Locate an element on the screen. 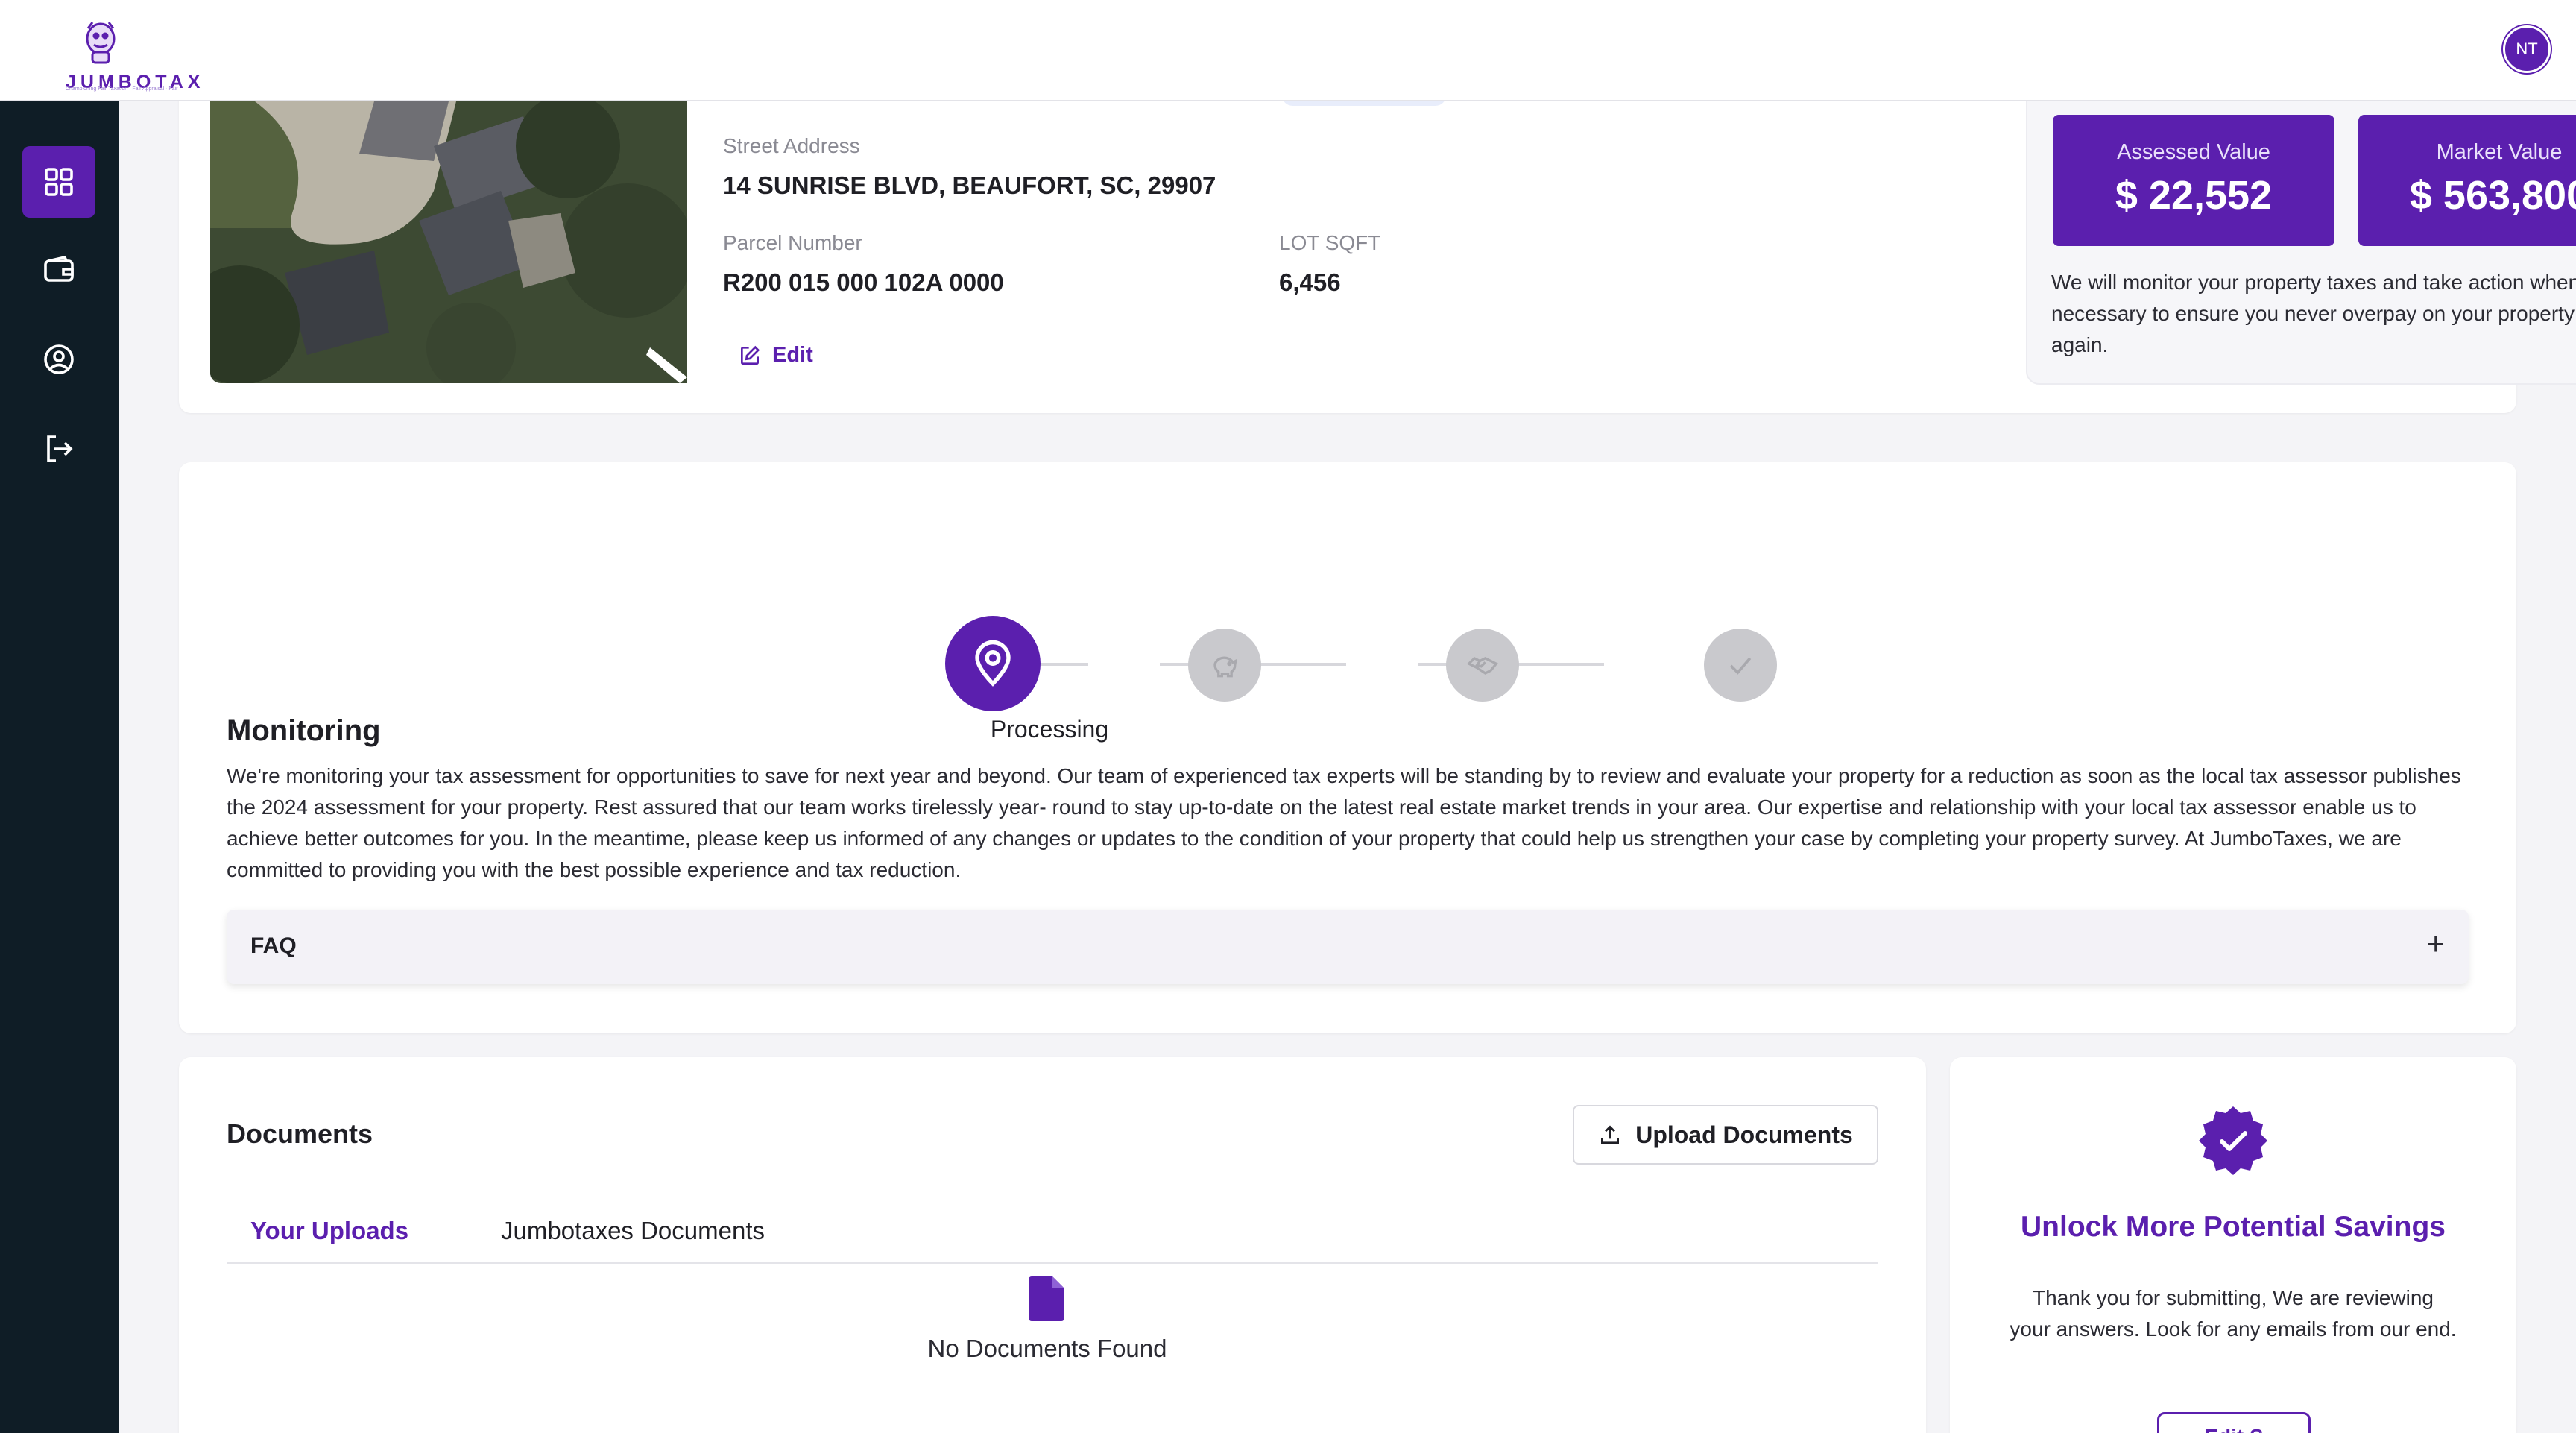 This screenshot has width=2576, height=1433. assessed-value-box: Assessed Value $ 22,552 is located at coordinates (2194, 181).